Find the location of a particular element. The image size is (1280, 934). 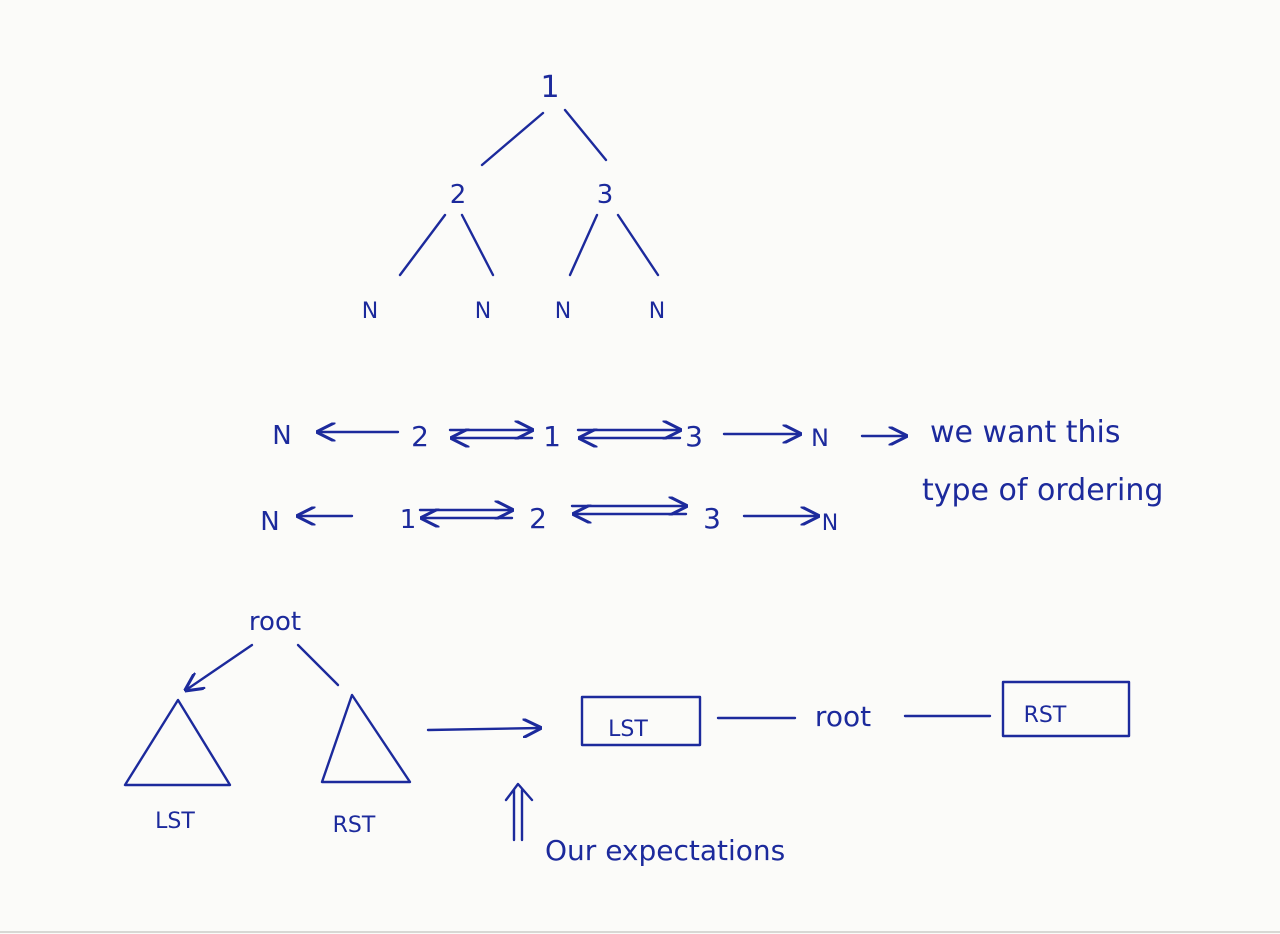

right-subtree-label: RST is located at coordinates (354, 825).